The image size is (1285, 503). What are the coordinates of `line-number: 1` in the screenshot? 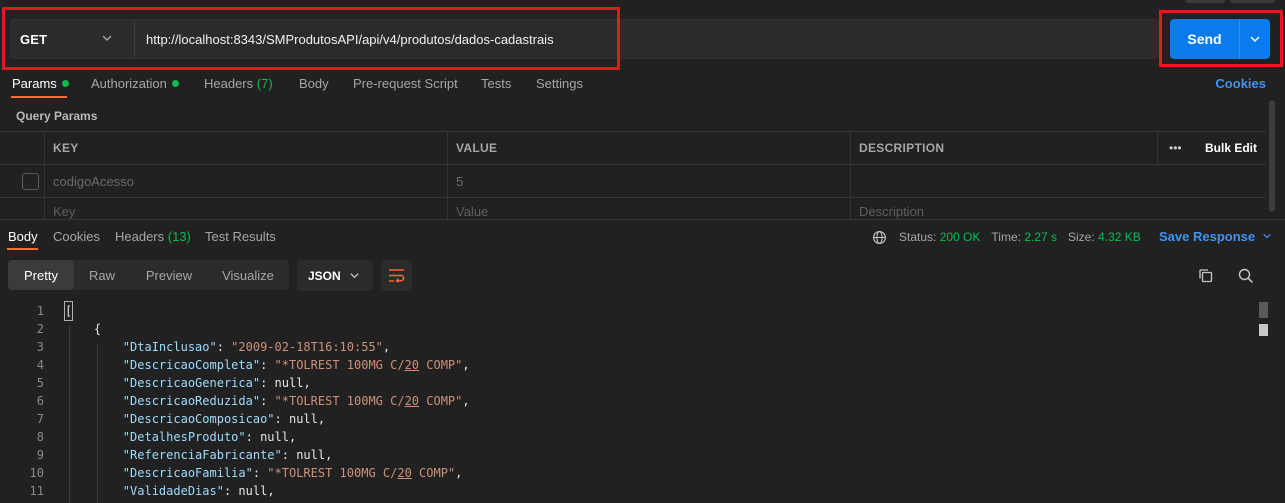 It's located at (40, 311).